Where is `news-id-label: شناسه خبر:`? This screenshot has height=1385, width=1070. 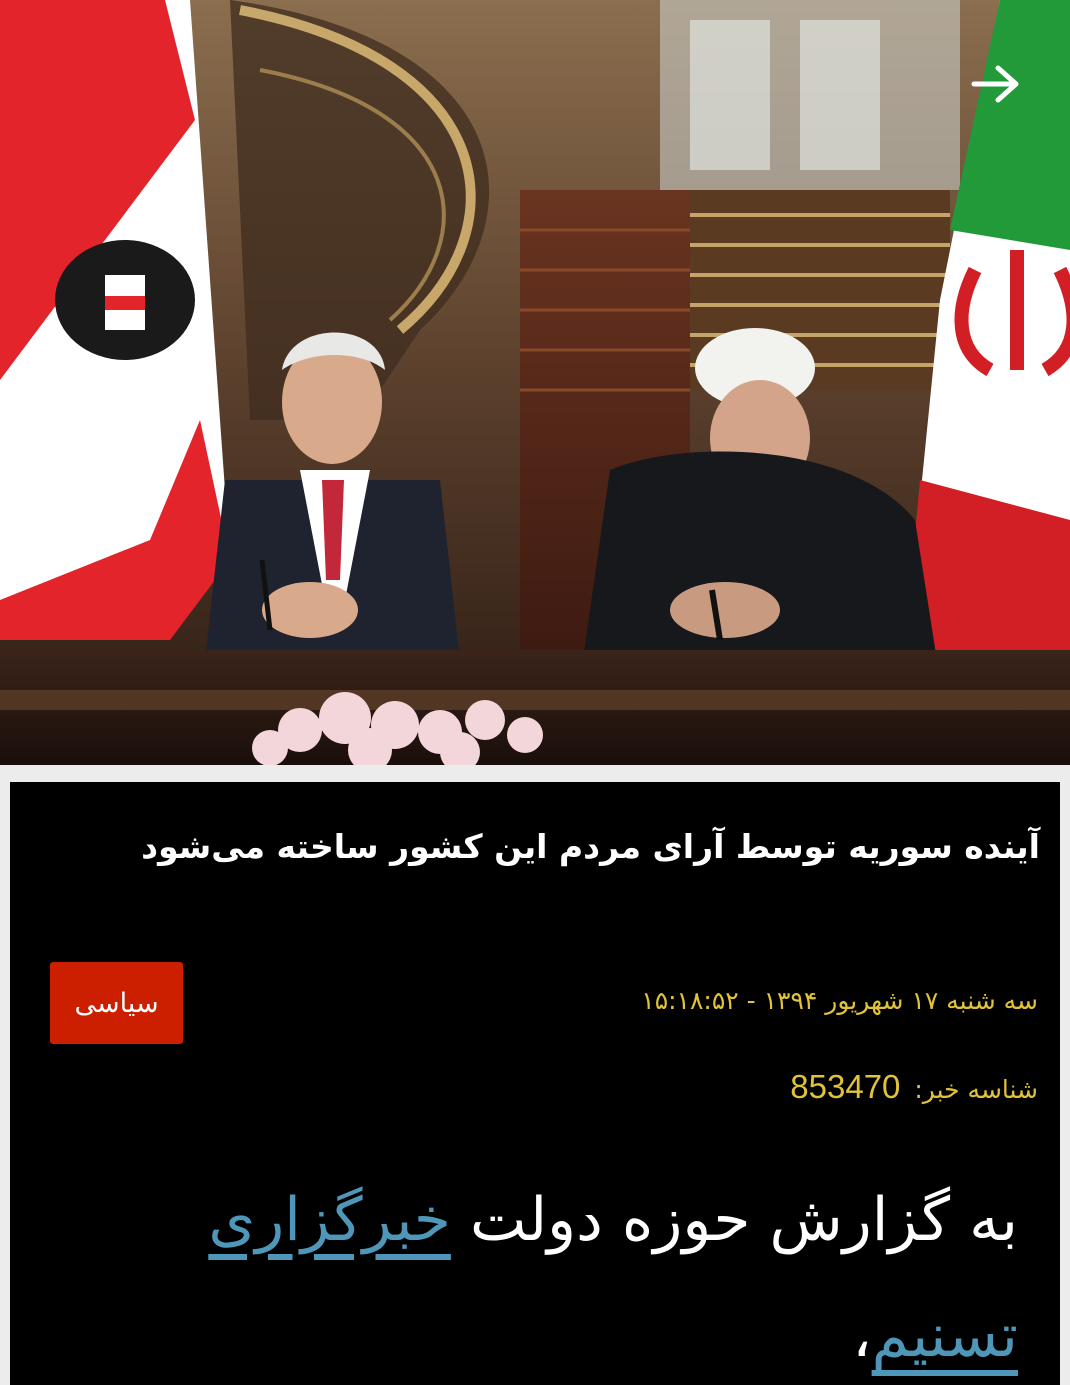 news-id-label: شناسه خبر: is located at coordinates (976, 1089).